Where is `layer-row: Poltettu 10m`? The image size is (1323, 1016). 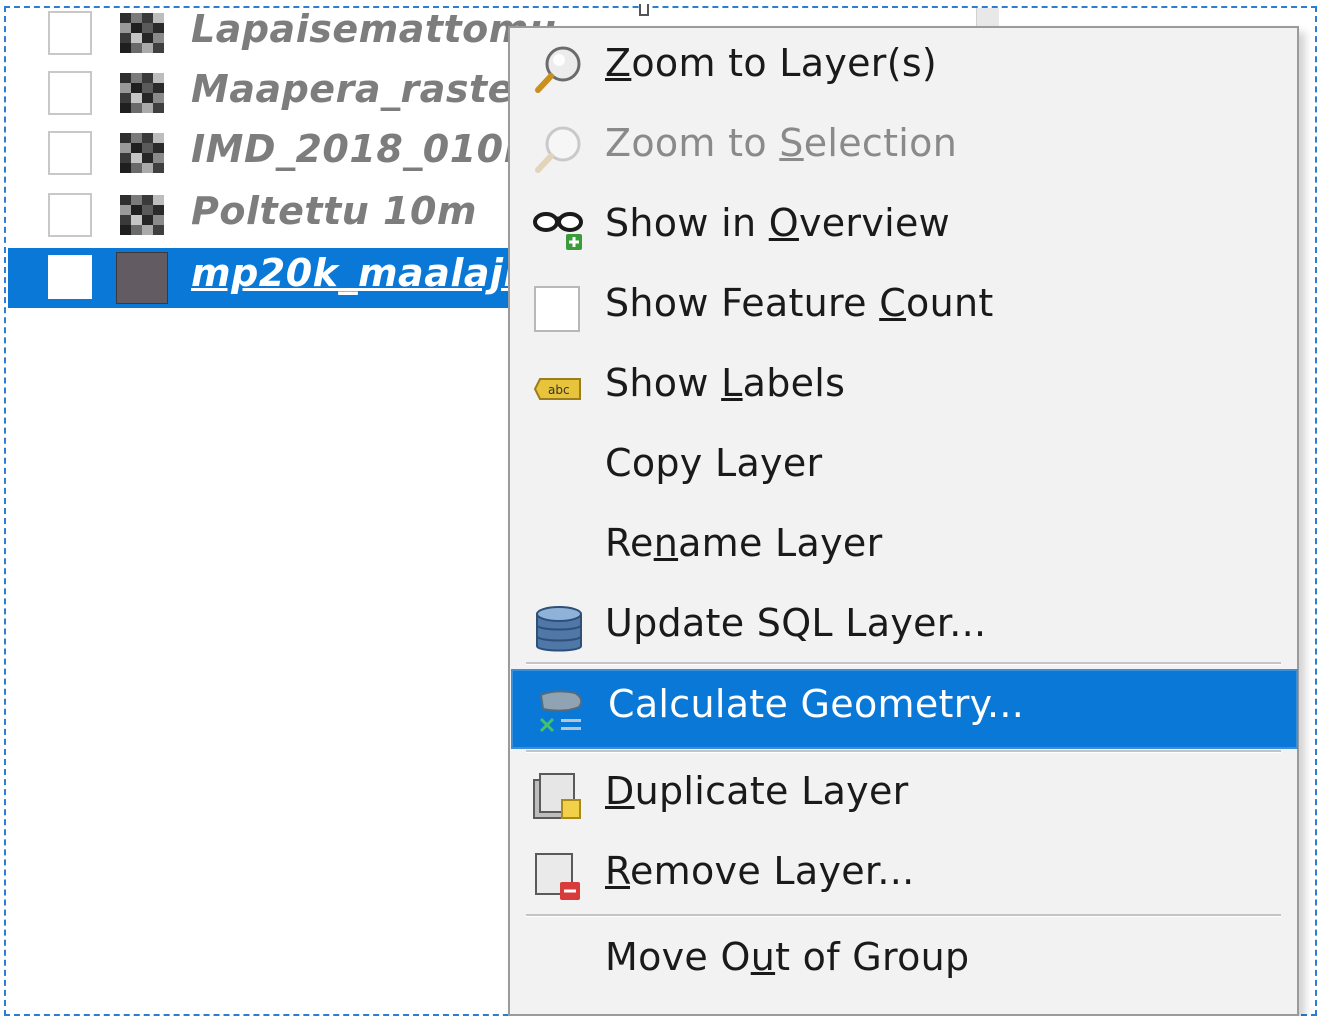 layer-row: Poltettu 10m is located at coordinates (268, 216).